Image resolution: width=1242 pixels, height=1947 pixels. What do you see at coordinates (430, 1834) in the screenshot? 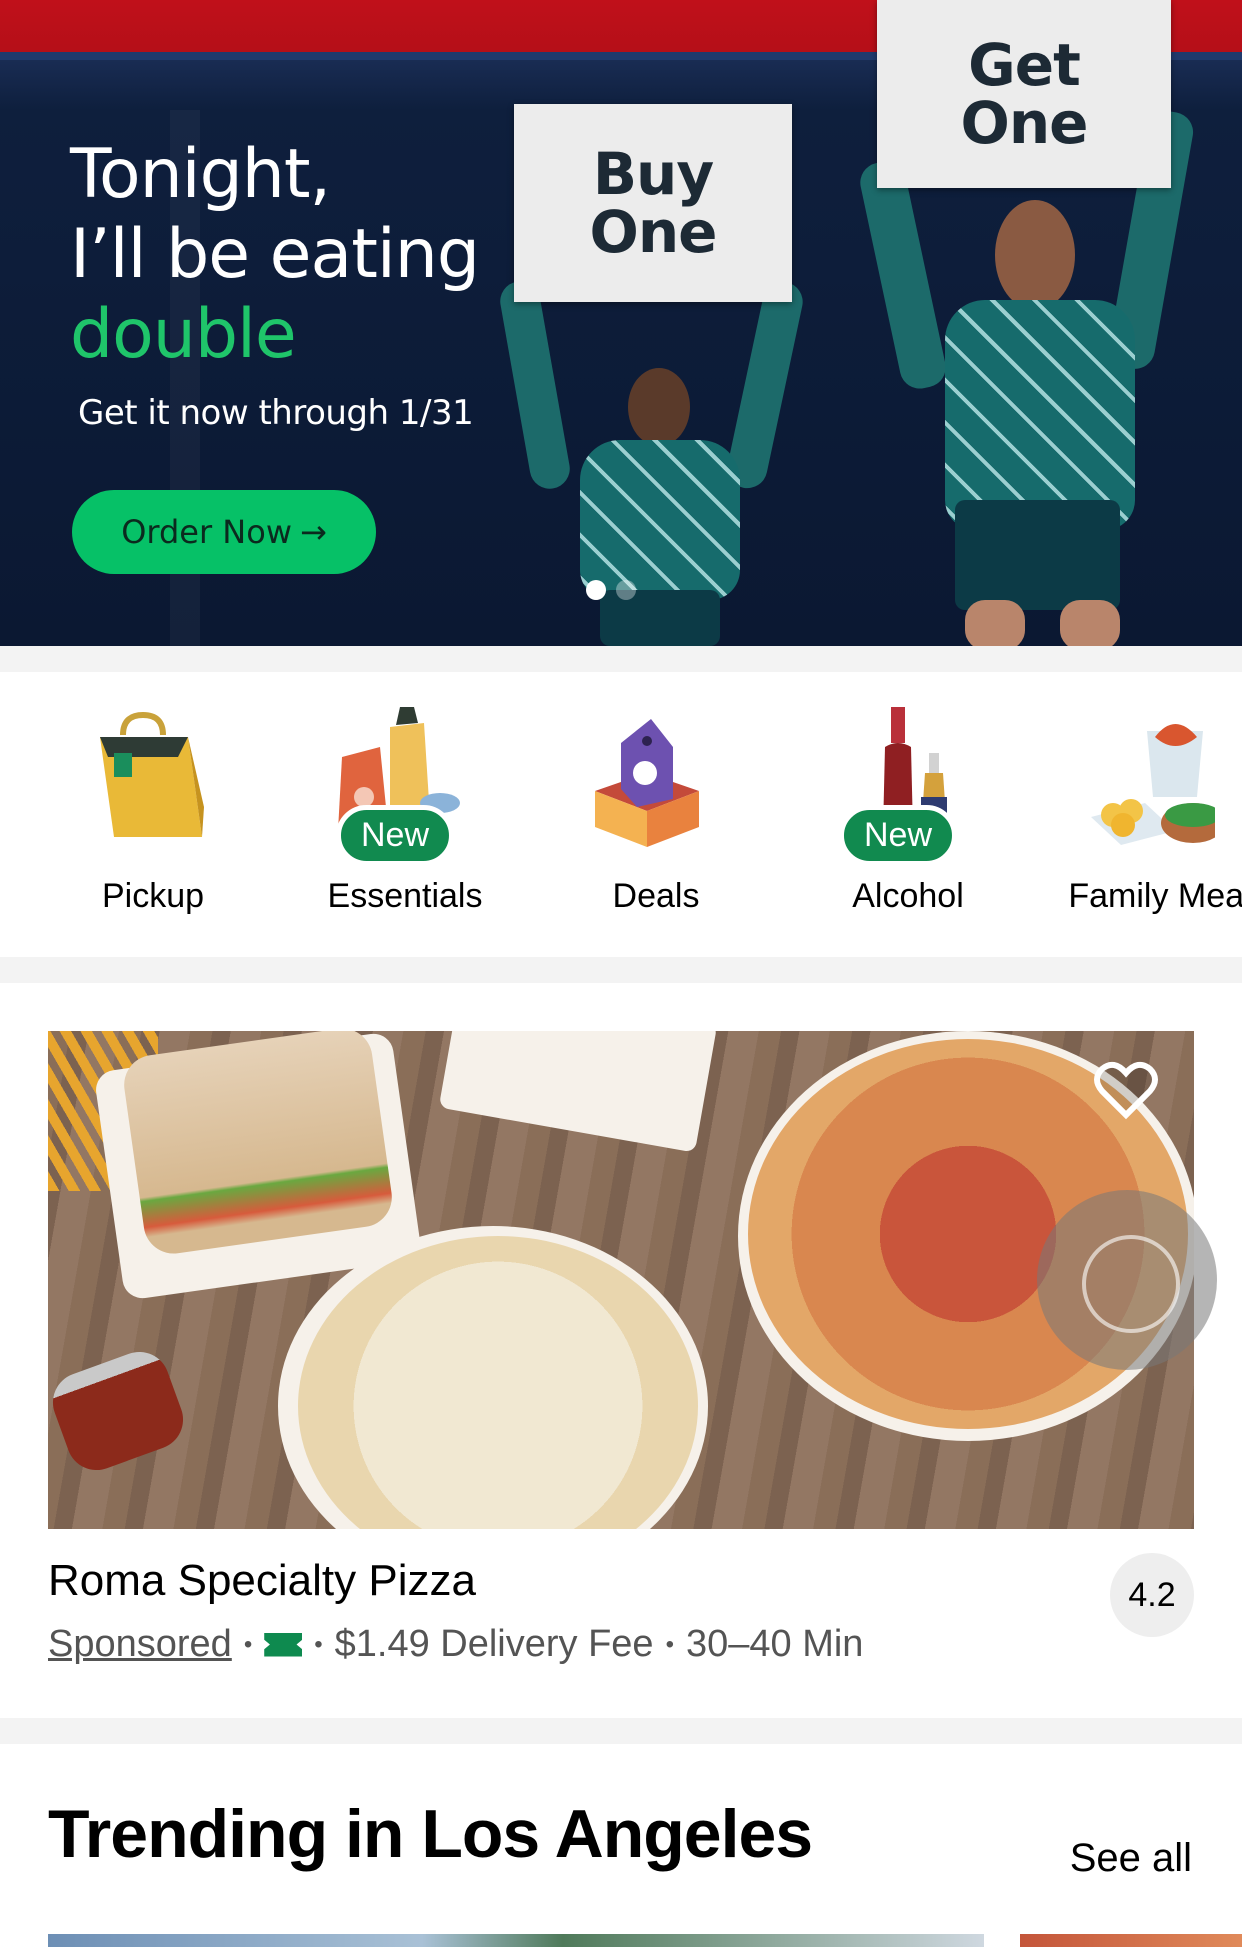
I see `section-title: Trending in Los Angeles` at bounding box center [430, 1834].